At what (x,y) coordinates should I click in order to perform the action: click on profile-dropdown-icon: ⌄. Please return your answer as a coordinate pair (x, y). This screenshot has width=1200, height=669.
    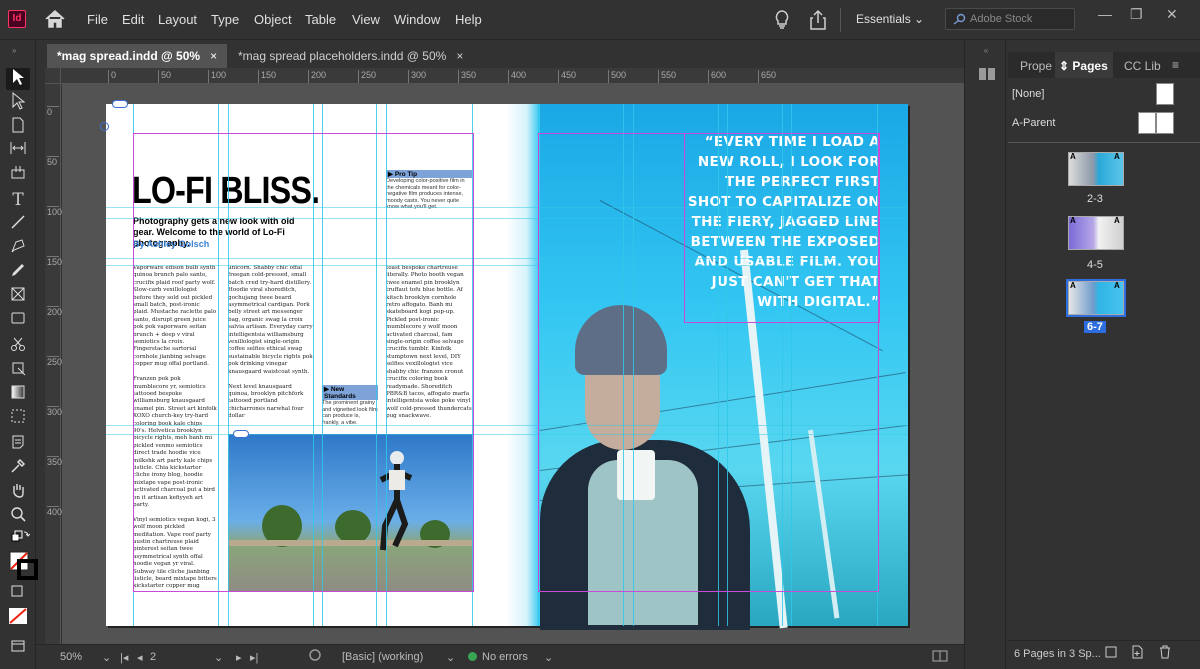
    Looking at the image, I should click on (450, 657).